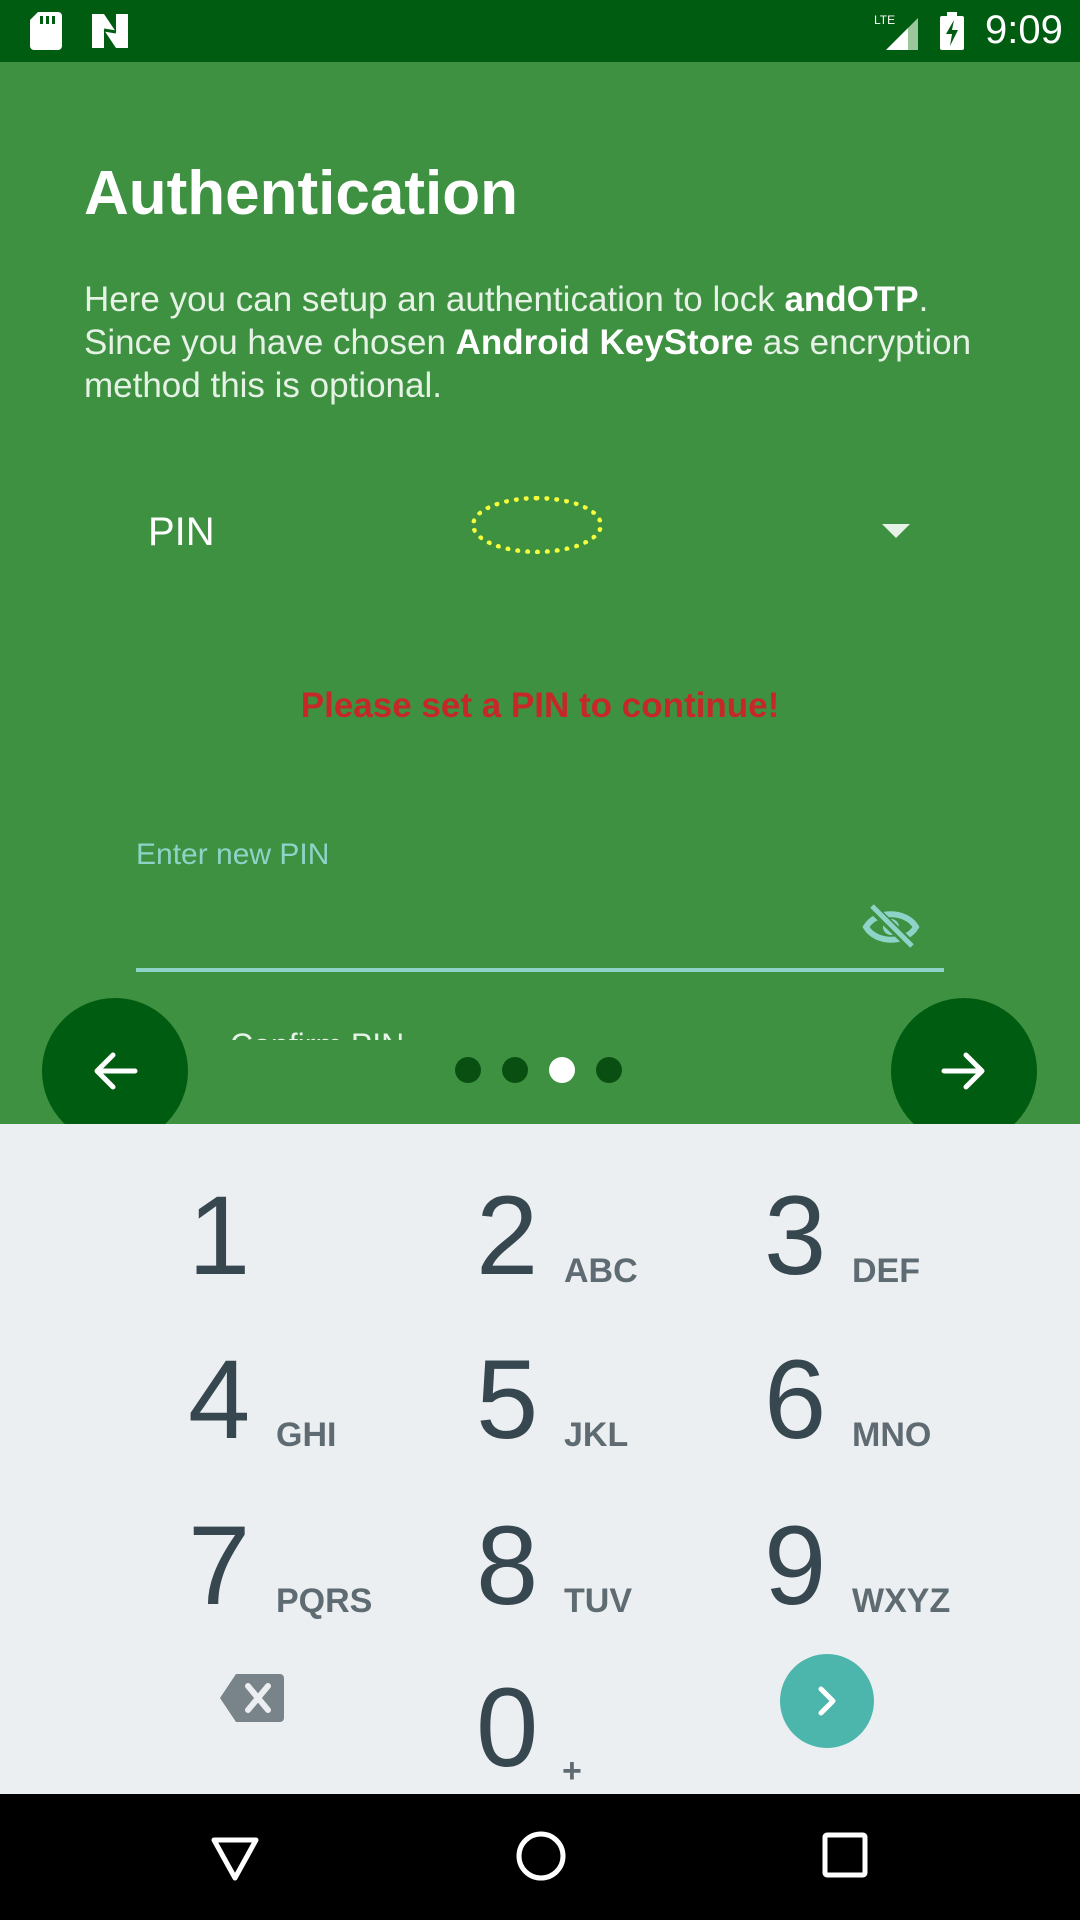  I want to click on arrow-left-icon, so click(116, 1071).